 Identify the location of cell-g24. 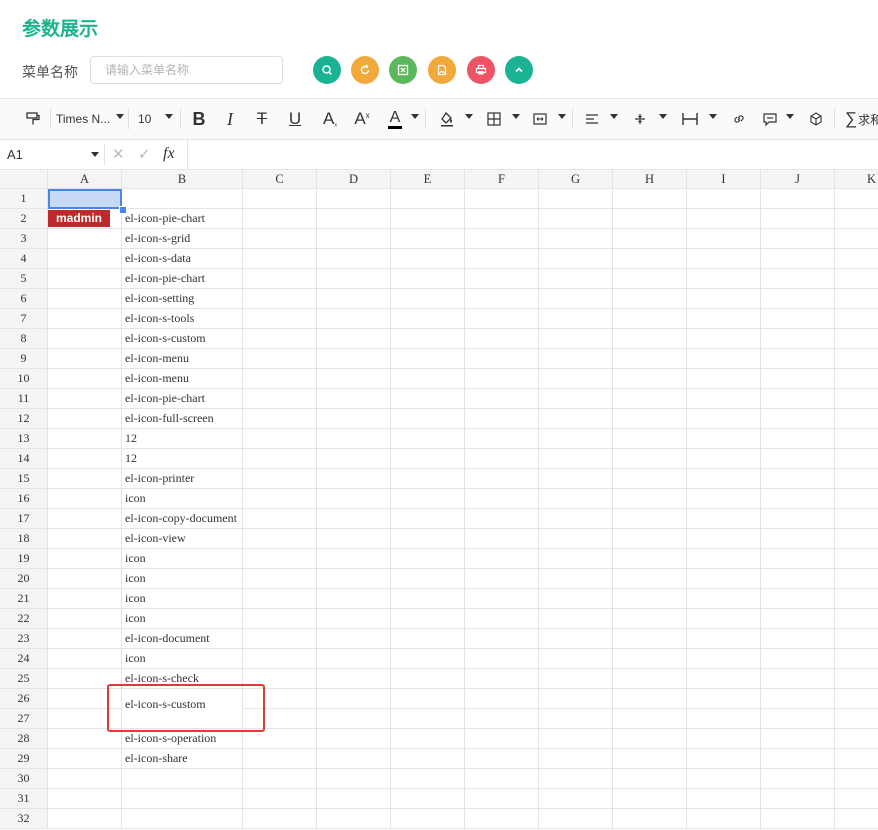
(576, 659).